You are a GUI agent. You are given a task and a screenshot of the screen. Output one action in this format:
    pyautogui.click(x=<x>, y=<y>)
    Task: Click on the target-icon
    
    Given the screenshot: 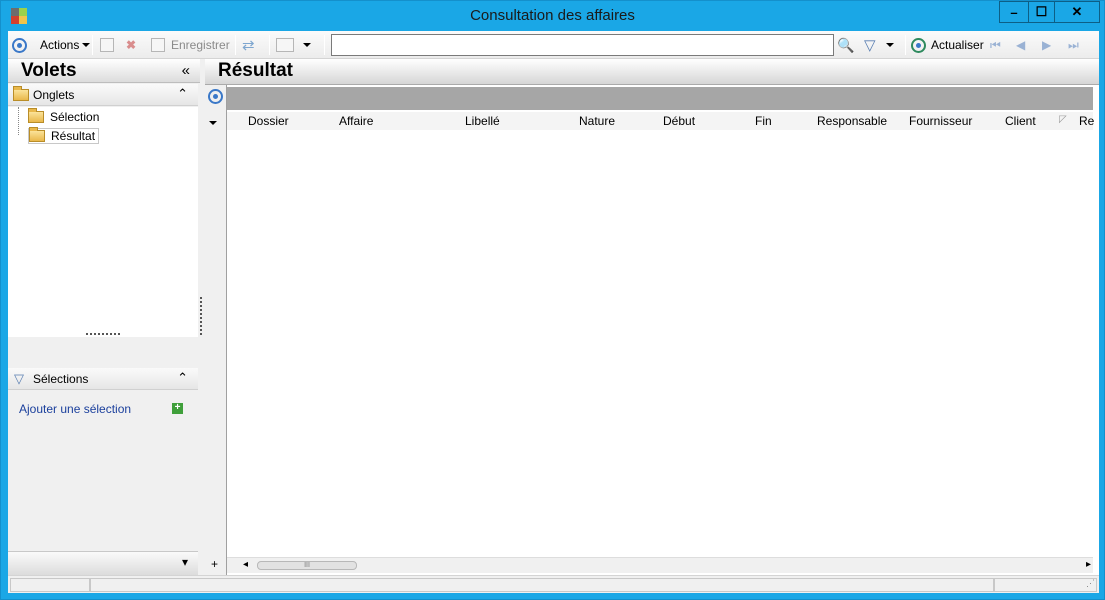 What is the action you would take?
    pyautogui.click(x=19, y=45)
    